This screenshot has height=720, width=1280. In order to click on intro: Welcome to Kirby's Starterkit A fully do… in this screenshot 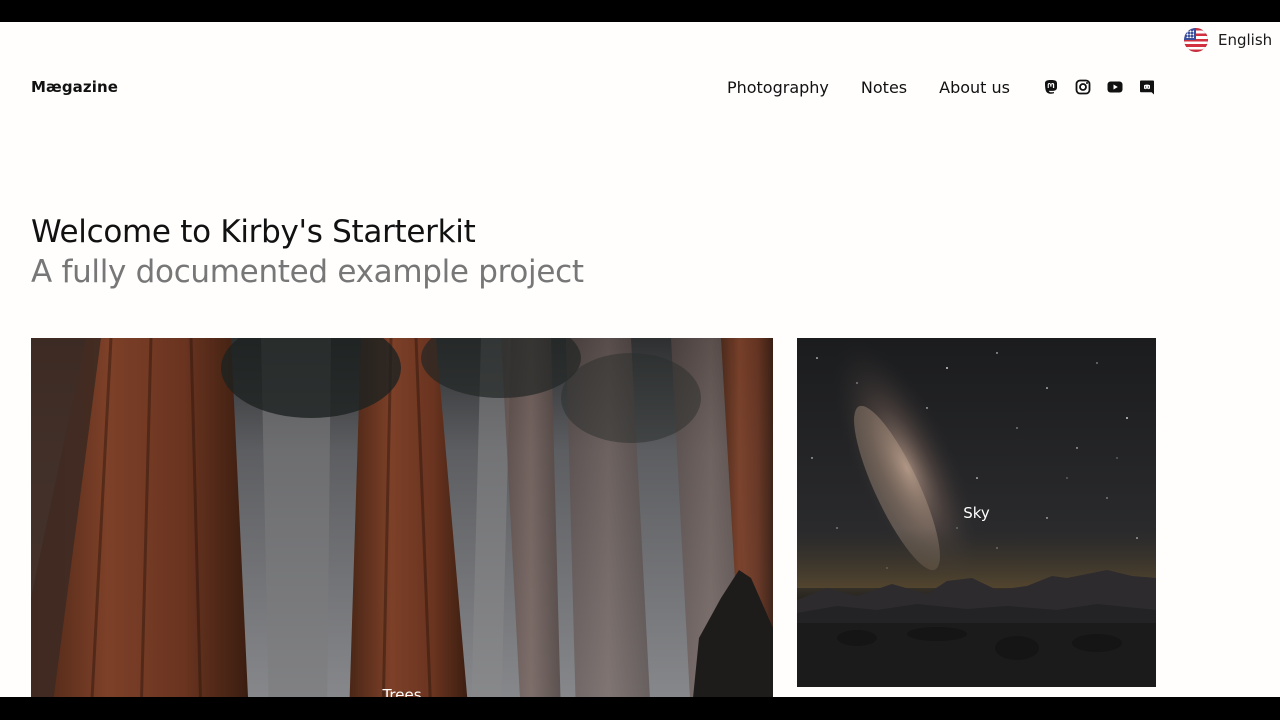, I will do `click(307, 252)`.